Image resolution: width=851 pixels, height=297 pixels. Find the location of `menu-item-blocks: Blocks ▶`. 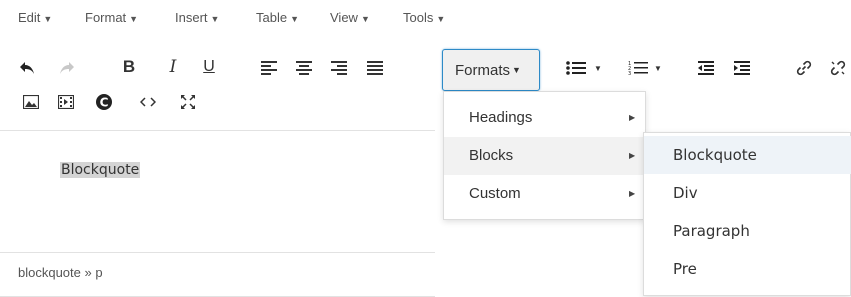

menu-item-blocks: Blocks ▶ is located at coordinates (544, 156).